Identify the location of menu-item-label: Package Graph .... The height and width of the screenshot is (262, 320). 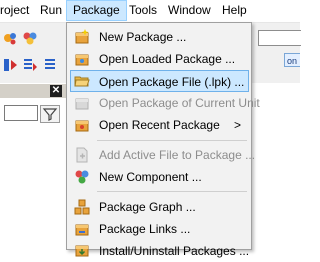
(147, 207).